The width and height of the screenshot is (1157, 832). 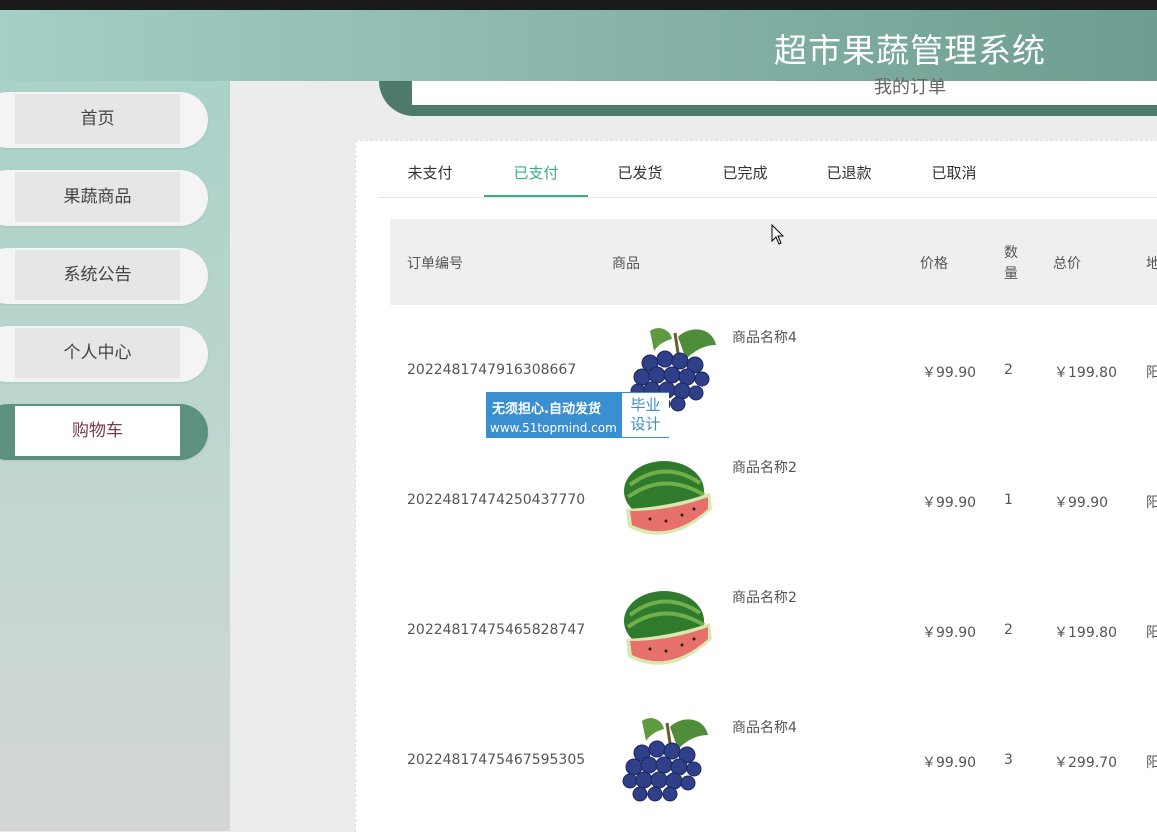 What do you see at coordinates (492, 370) in the screenshot?
I see `order-number: 2022481747916308667` at bounding box center [492, 370].